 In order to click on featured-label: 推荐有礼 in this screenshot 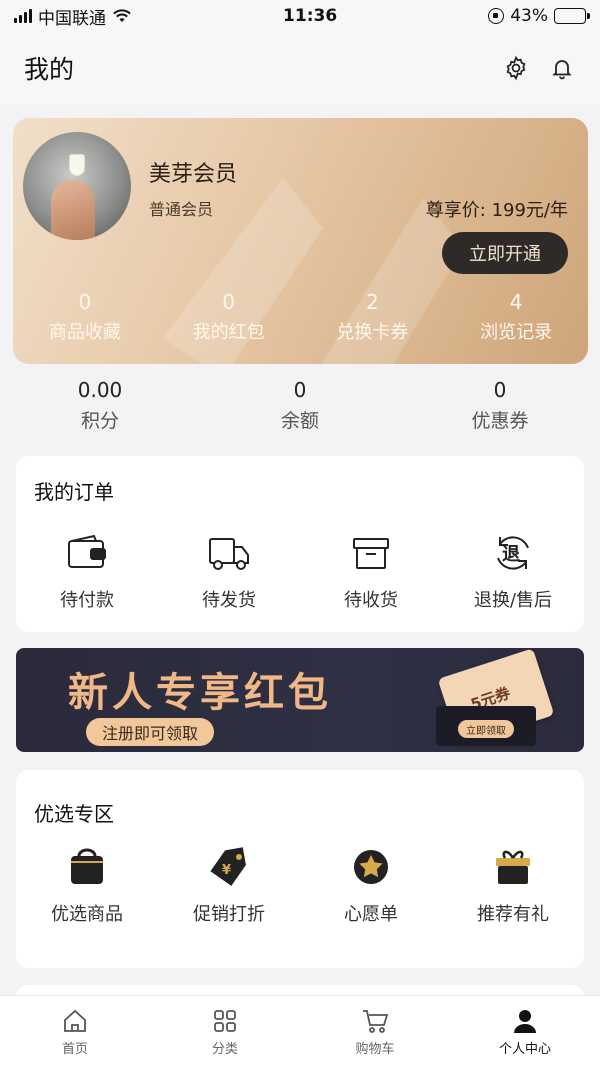, I will do `click(513, 914)`.